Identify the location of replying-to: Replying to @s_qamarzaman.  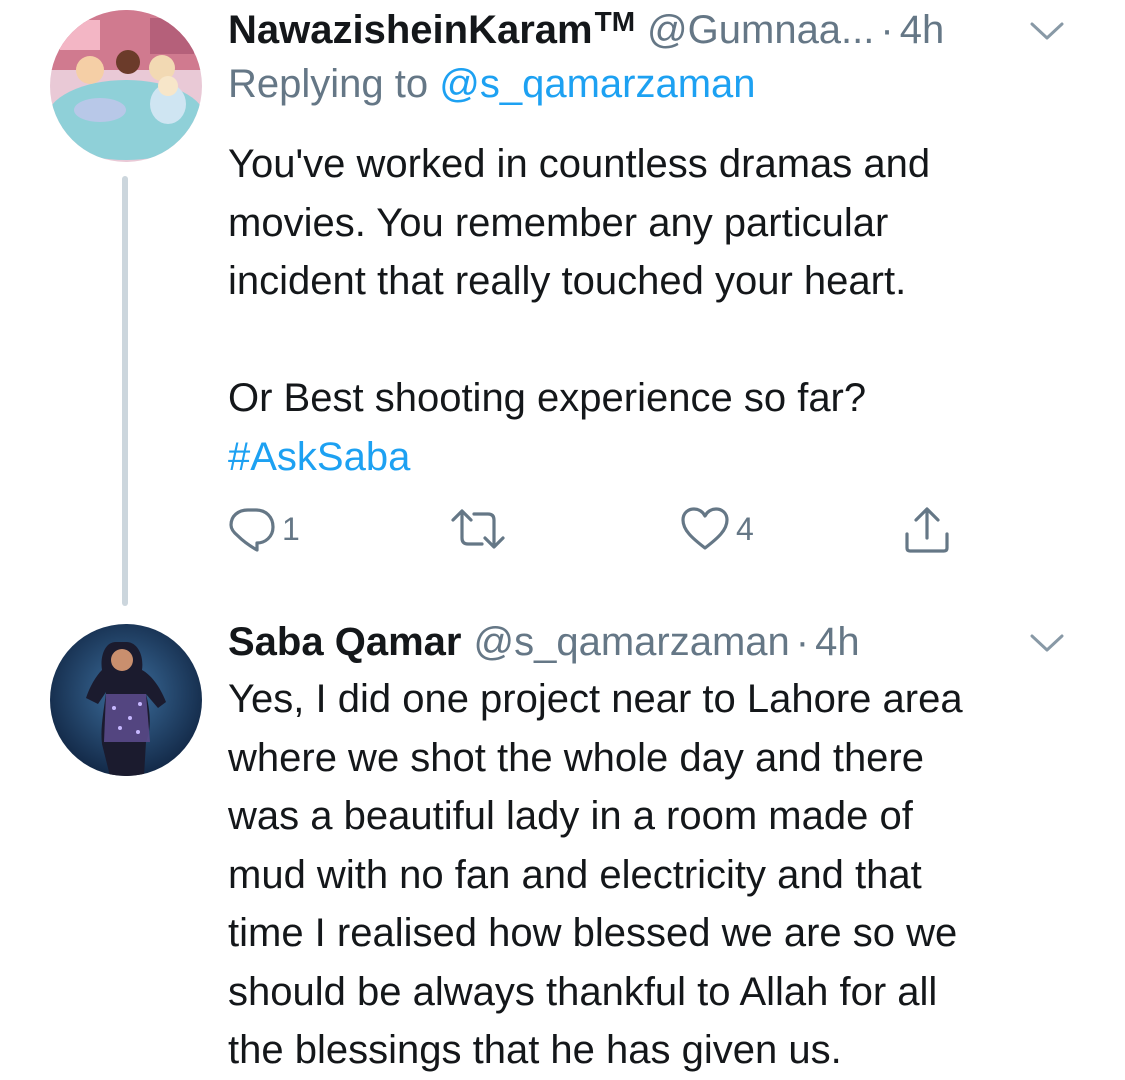
(492, 84).